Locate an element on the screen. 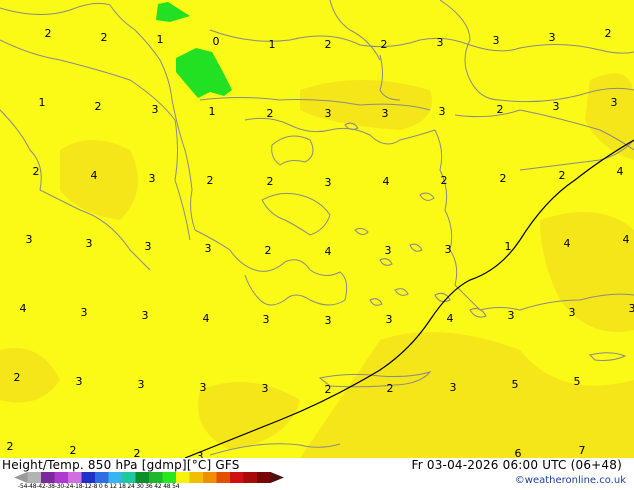 The width and height of the screenshot is (634, 490). value-label: 0 is located at coordinates (216, 41).